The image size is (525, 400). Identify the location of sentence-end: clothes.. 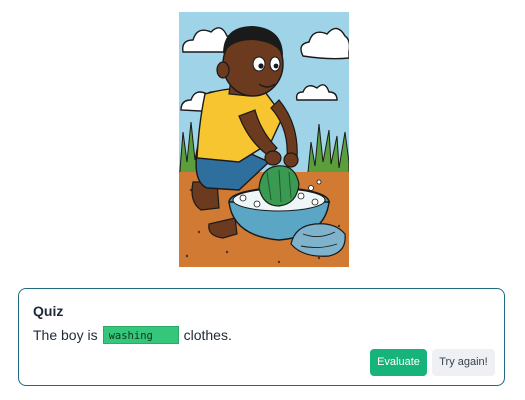
(207, 335).